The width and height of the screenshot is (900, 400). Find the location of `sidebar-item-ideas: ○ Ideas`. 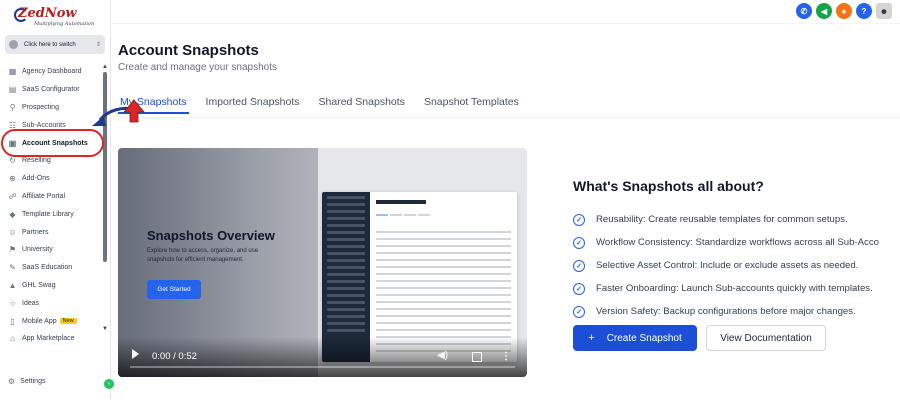

sidebar-item-ideas: ○ Ideas is located at coordinates (52, 303).